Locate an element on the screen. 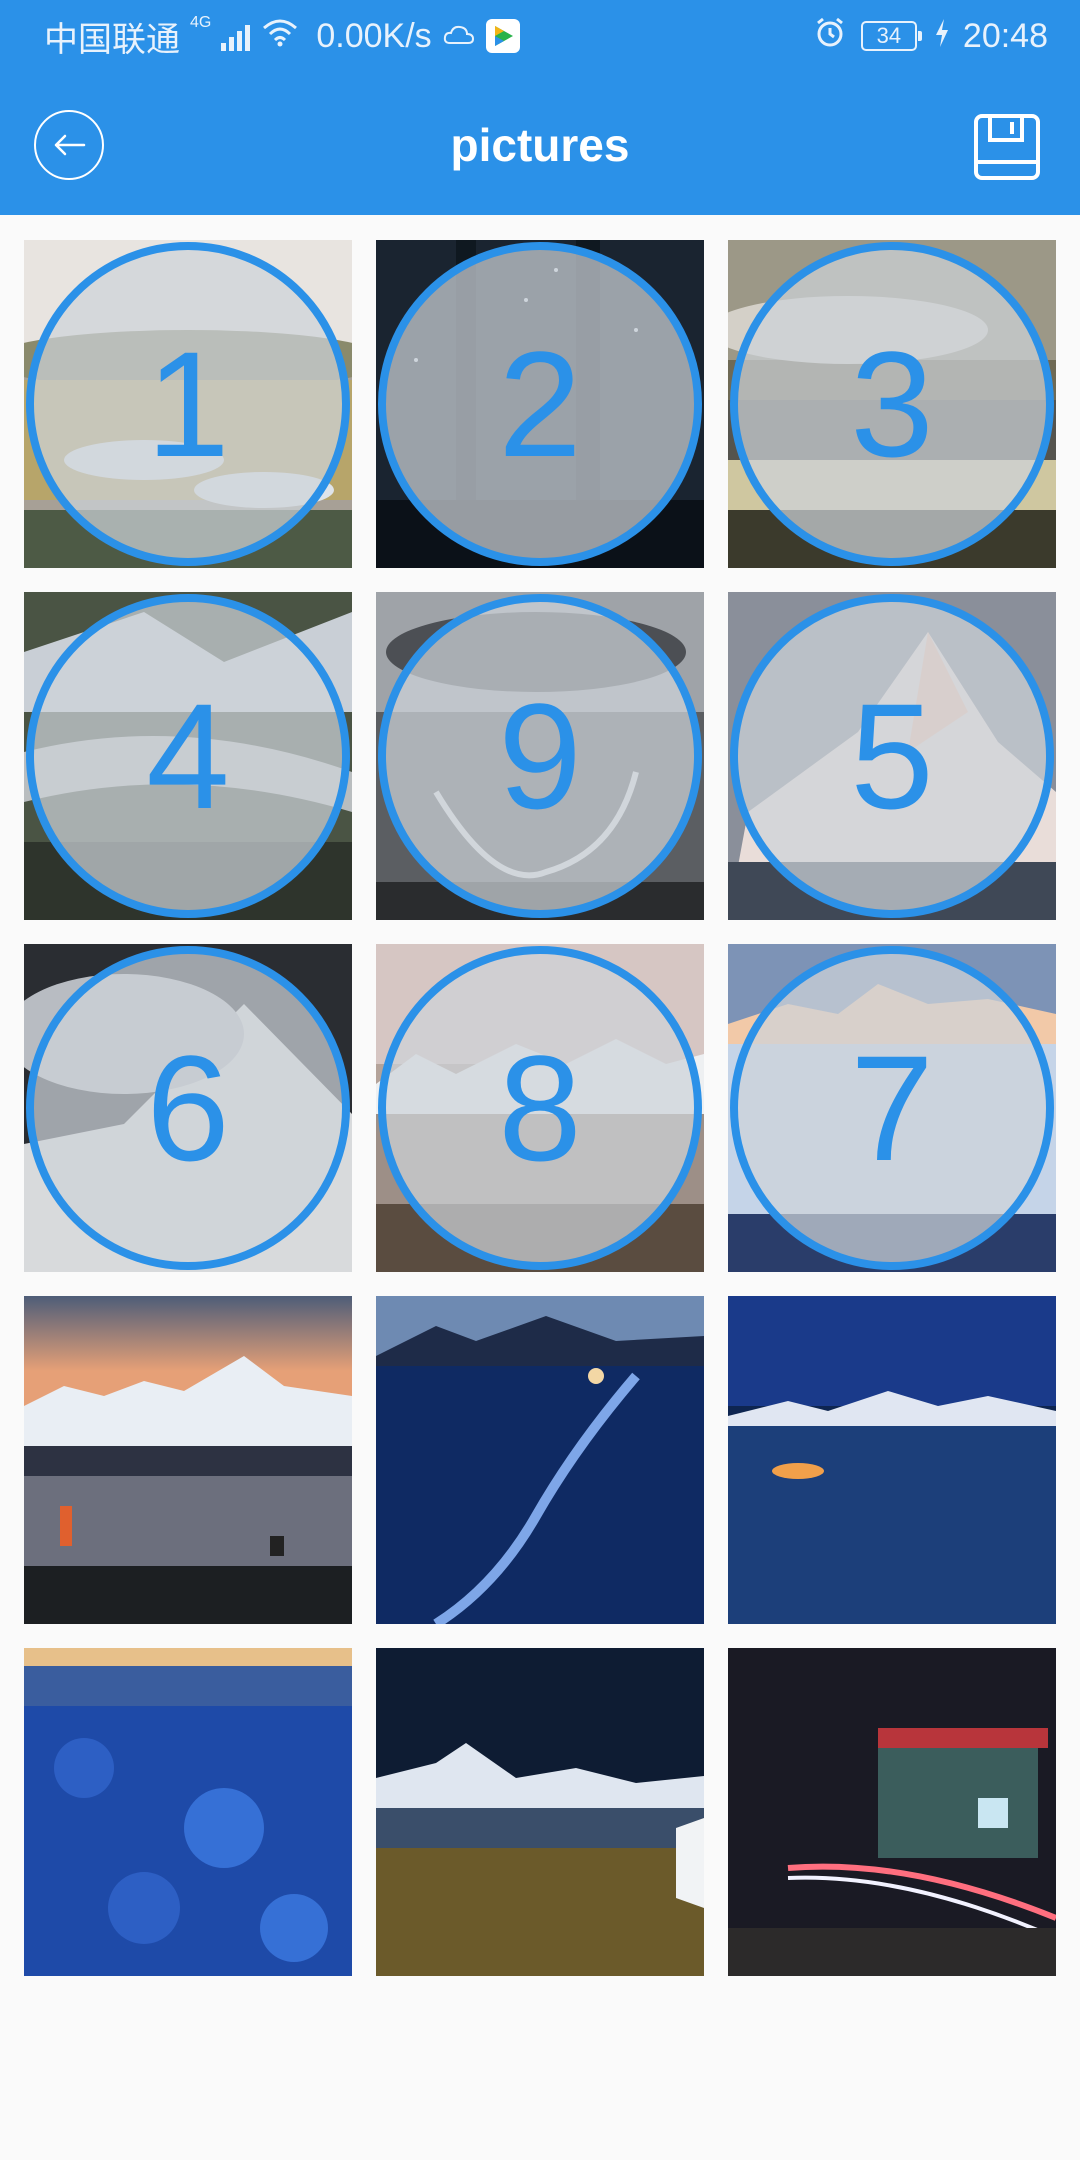  battery-level: 34 is located at coordinates (889, 35).